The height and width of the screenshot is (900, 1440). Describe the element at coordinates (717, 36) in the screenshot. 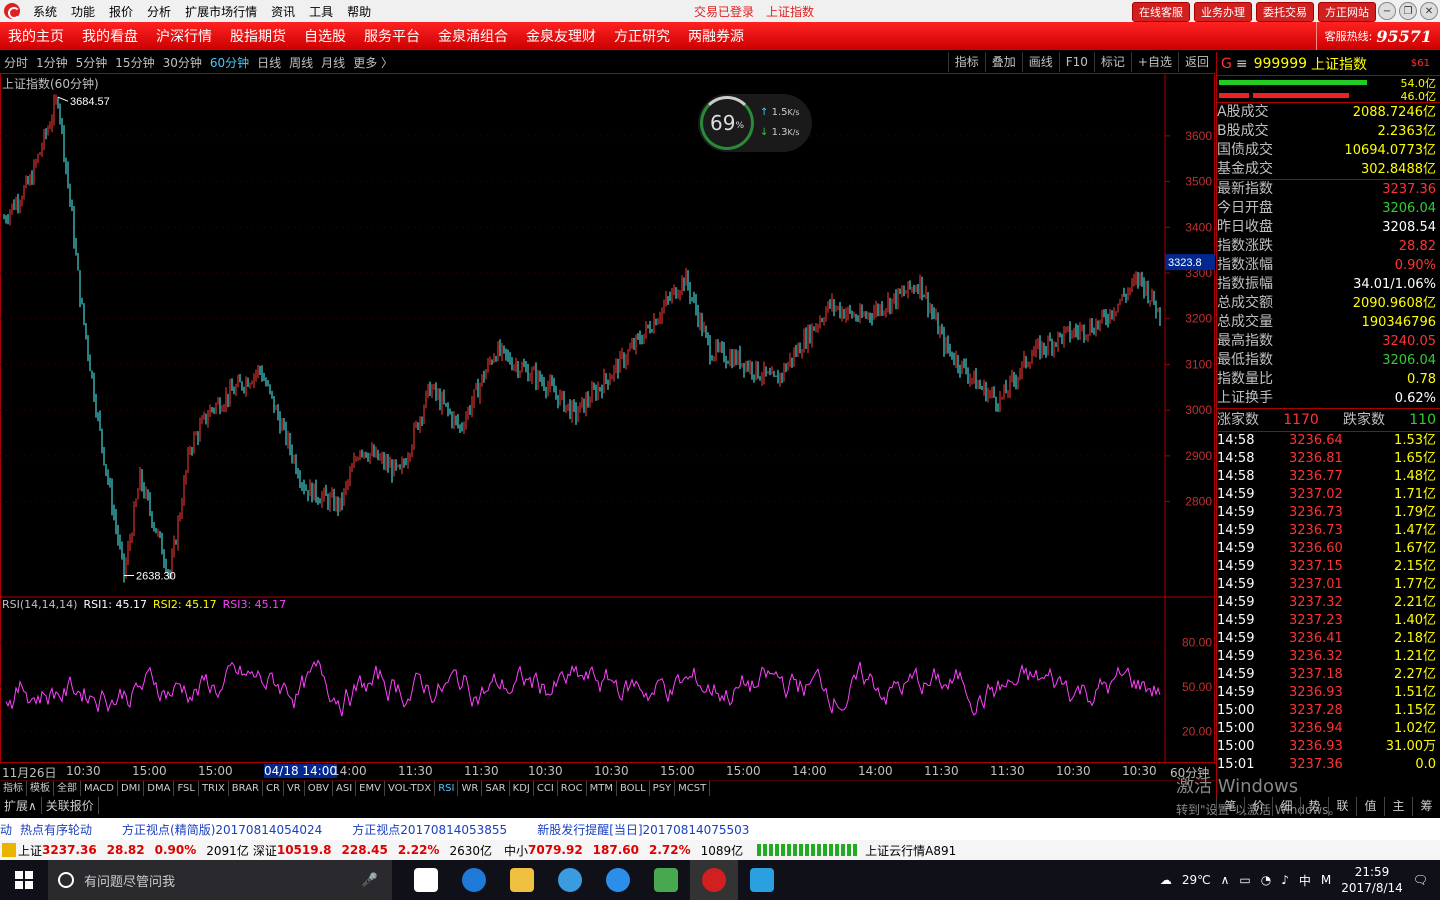

I see `nav-margin: 两融券源` at that location.